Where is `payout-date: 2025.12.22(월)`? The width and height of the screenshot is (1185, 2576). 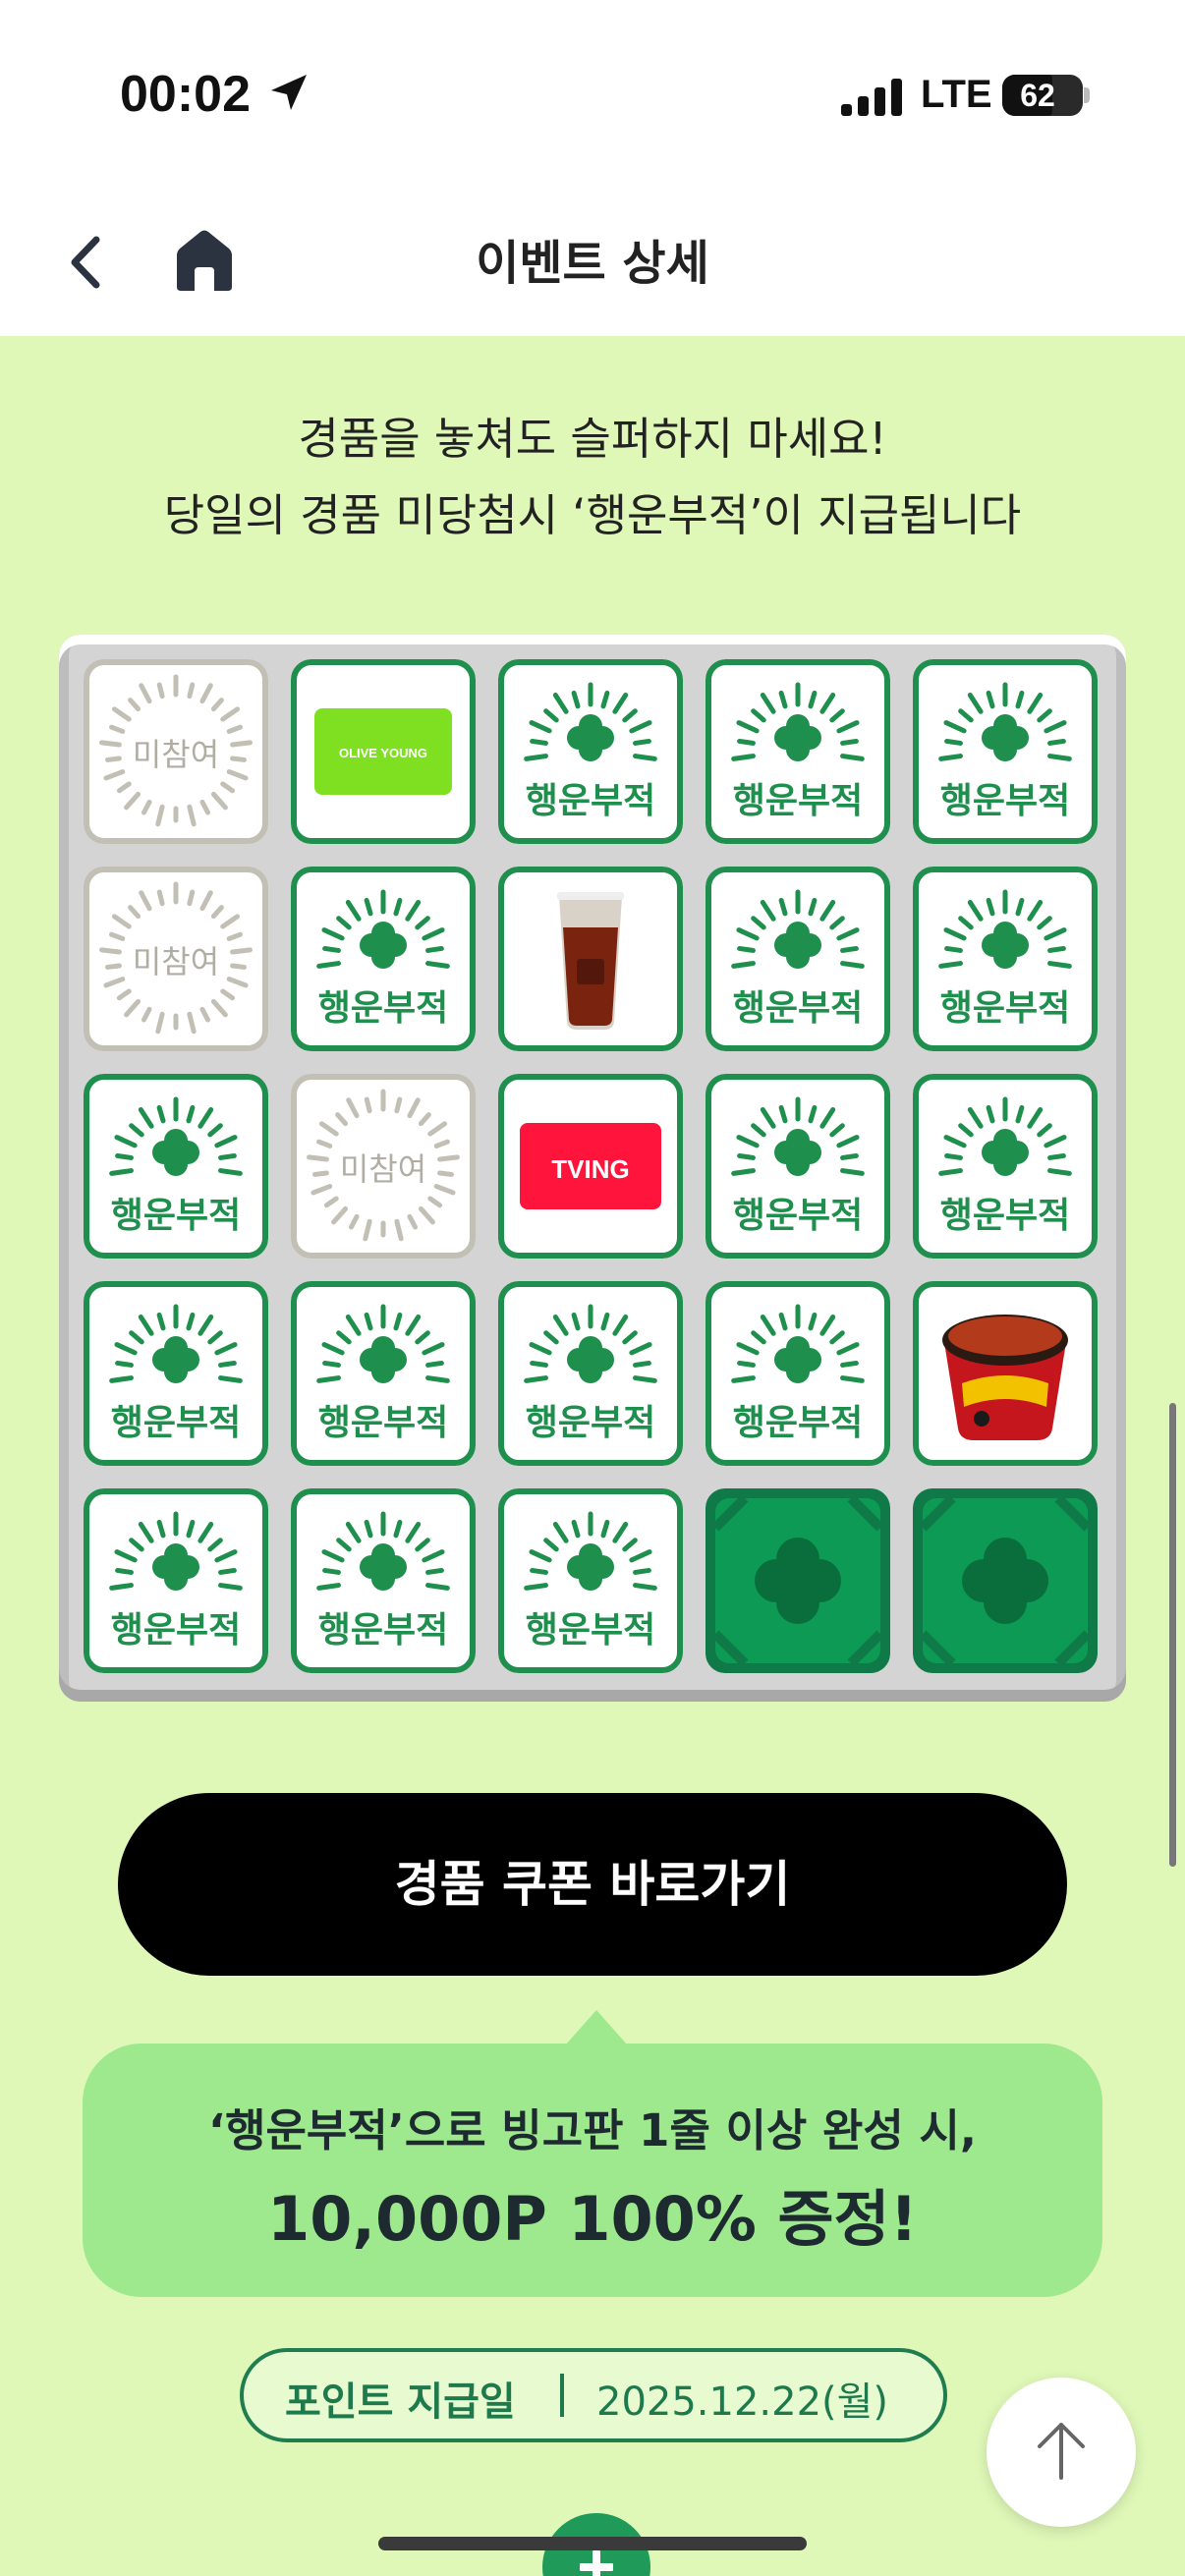 payout-date: 2025.12.22(월) is located at coordinates (743, 2402).